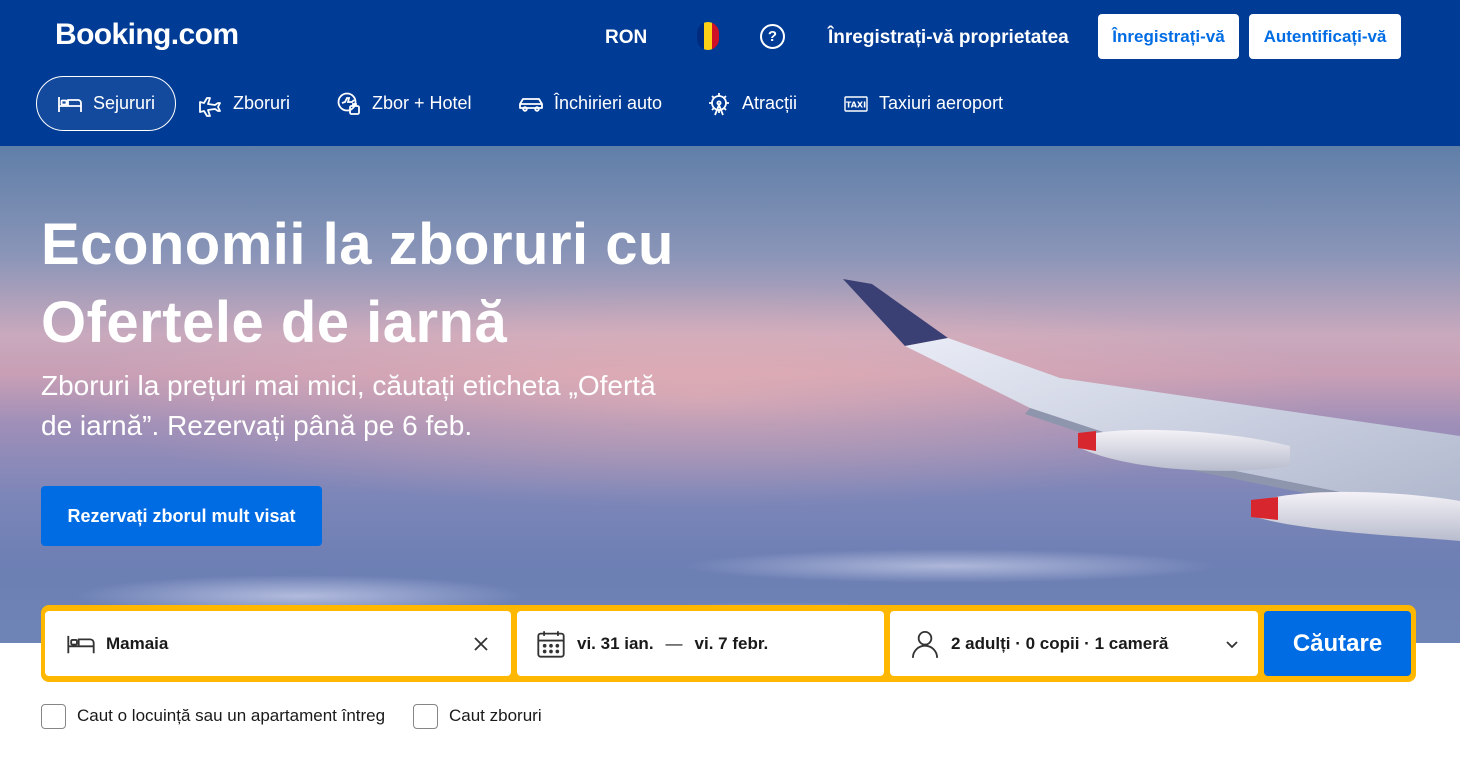 The width and height of the screenshot is (1460, 781). I want to click on search-button: Căutare, so click(1337, 643).